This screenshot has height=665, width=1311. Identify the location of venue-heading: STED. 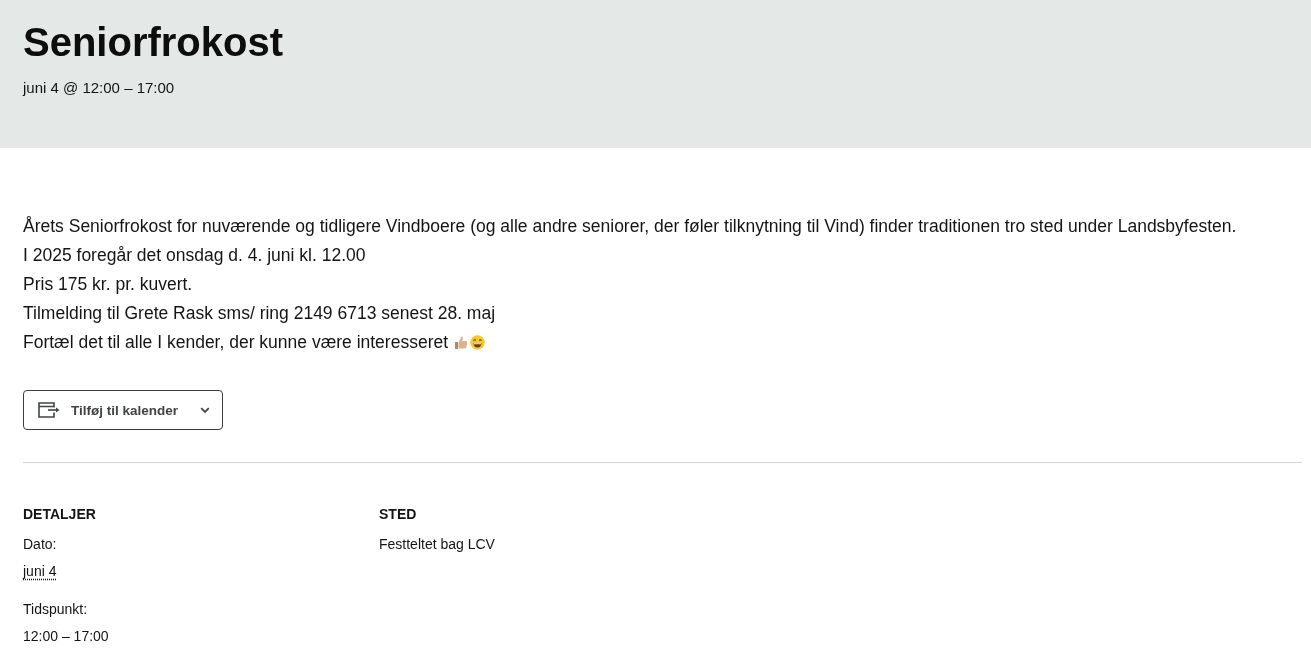
(398, 514).